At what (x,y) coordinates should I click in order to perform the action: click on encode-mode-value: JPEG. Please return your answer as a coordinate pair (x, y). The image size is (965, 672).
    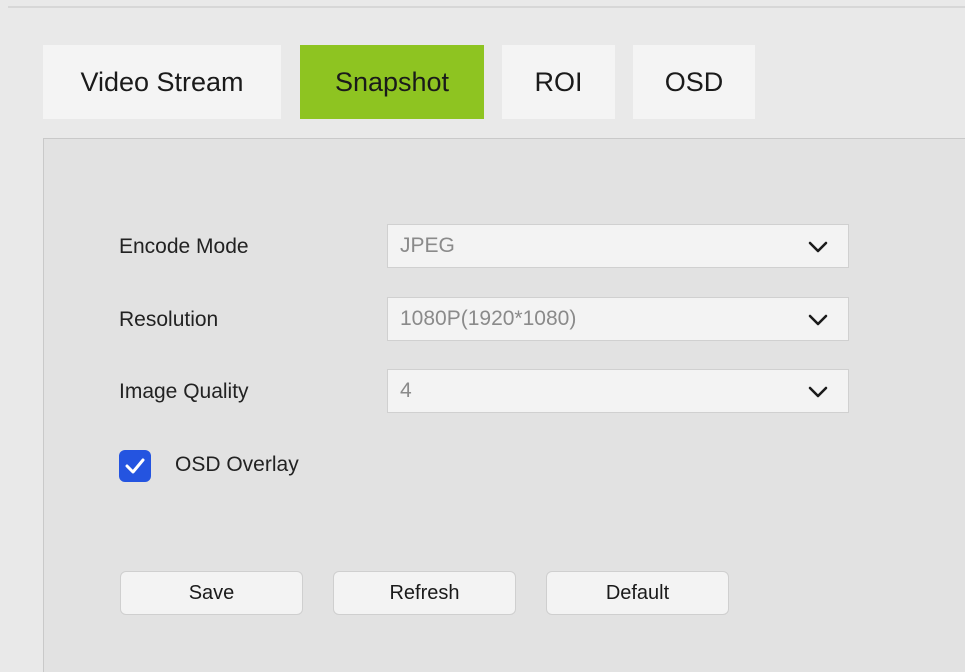
    Looking at the image, I should click on (427, 245).